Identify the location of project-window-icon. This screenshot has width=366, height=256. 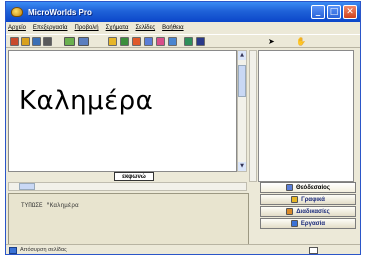
(69, 41).